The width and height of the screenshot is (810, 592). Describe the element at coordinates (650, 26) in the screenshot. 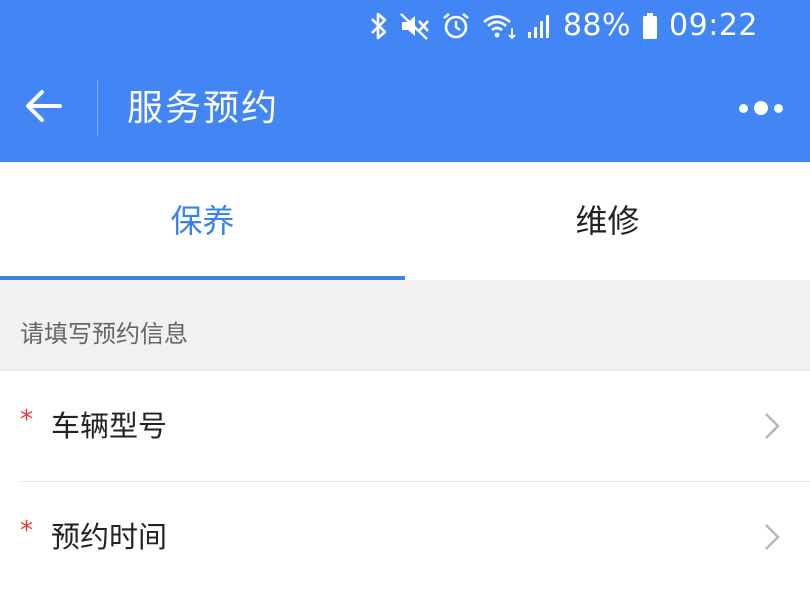

I see `battery-icon` at that location.